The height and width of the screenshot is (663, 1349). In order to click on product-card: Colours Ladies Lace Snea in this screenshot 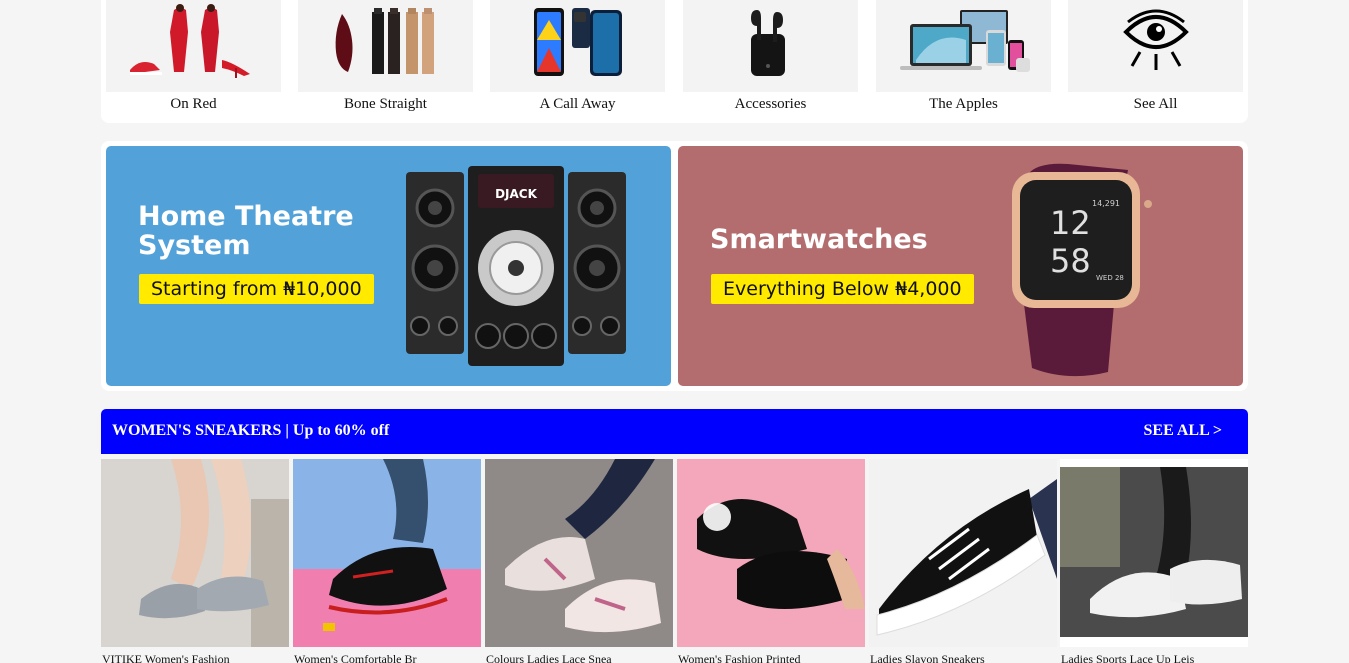, I will do `click(579, 561)`.